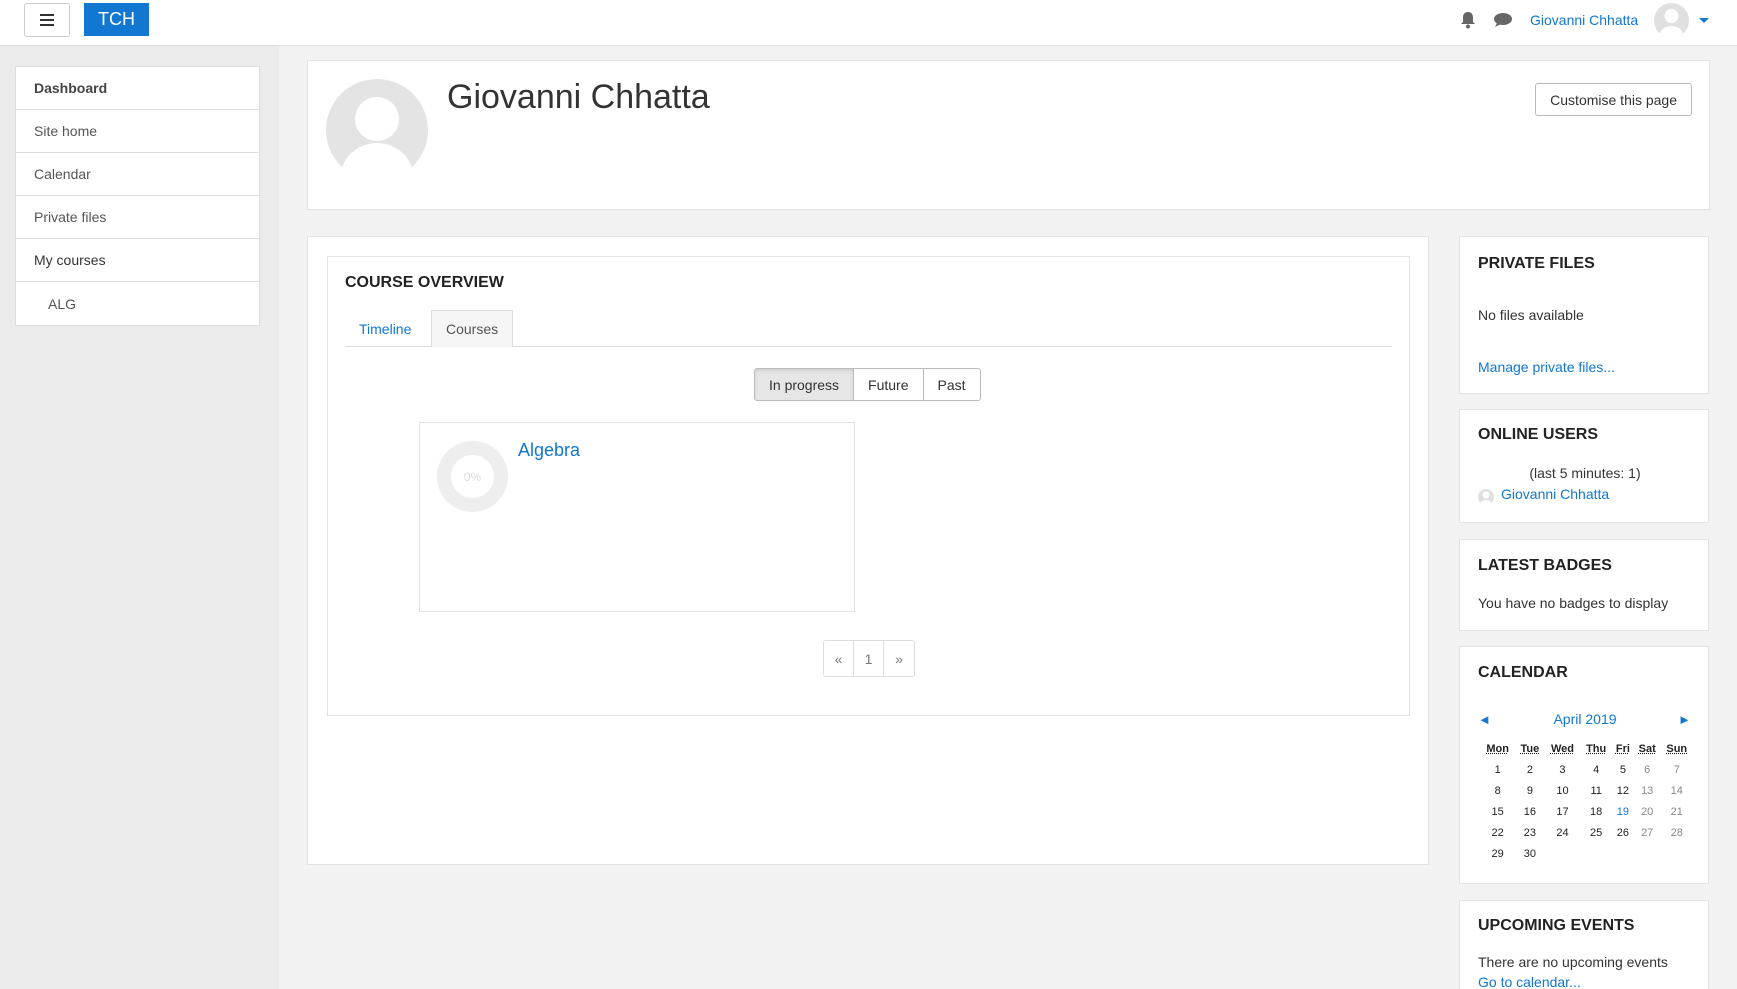  I want to click on calendar-day-header: Sun, so click(1677, 749).